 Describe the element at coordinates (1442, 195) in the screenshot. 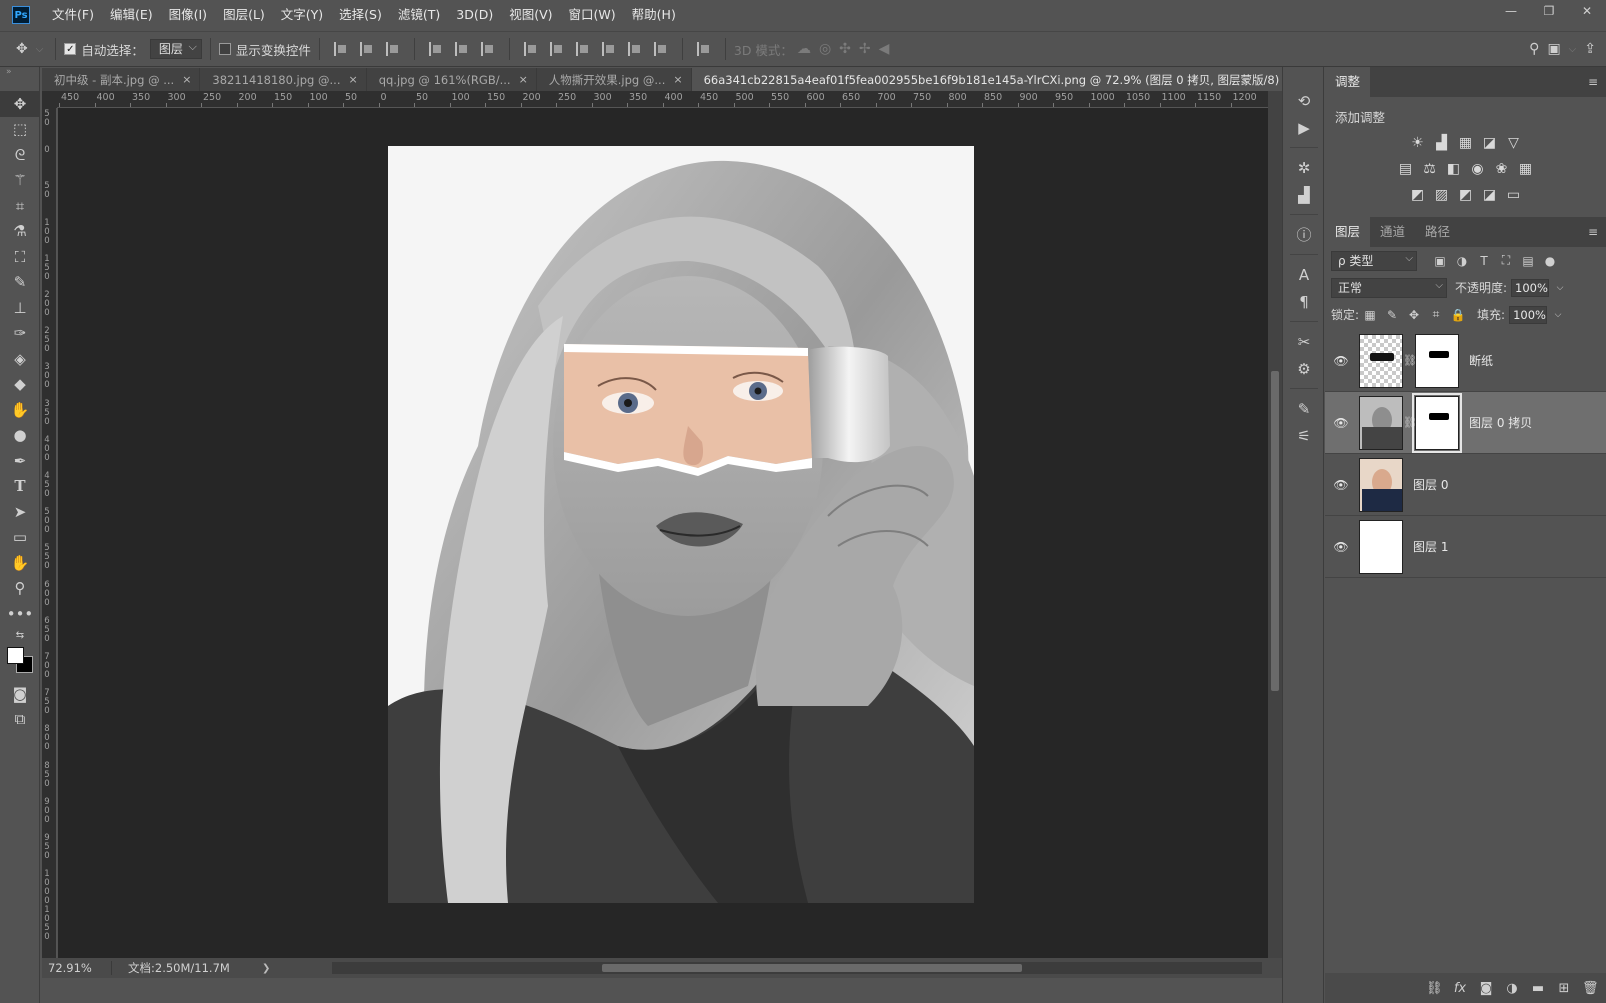

I see `posterize-icon: ▨` at that location.